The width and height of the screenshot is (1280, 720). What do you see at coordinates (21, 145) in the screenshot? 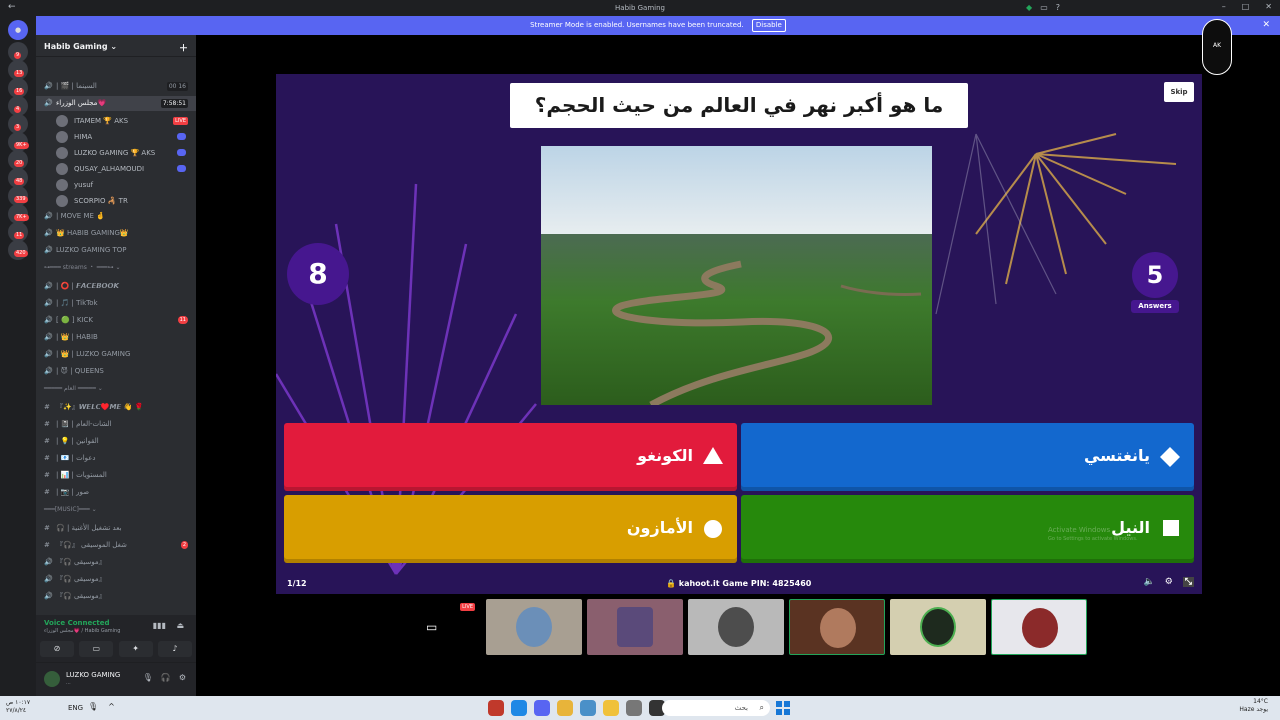
I see `server-badge: 9K+` at bounding box center [21, 145].